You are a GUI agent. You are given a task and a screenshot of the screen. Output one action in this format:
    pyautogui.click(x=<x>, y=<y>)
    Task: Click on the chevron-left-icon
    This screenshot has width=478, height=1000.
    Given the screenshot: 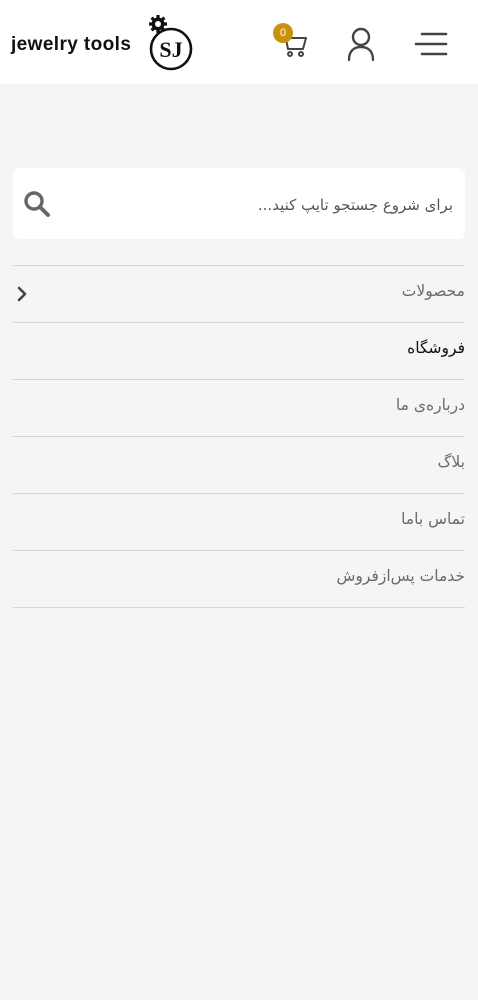 What is the action you would take?
    pyautogui.click(x=23, y=294)
    